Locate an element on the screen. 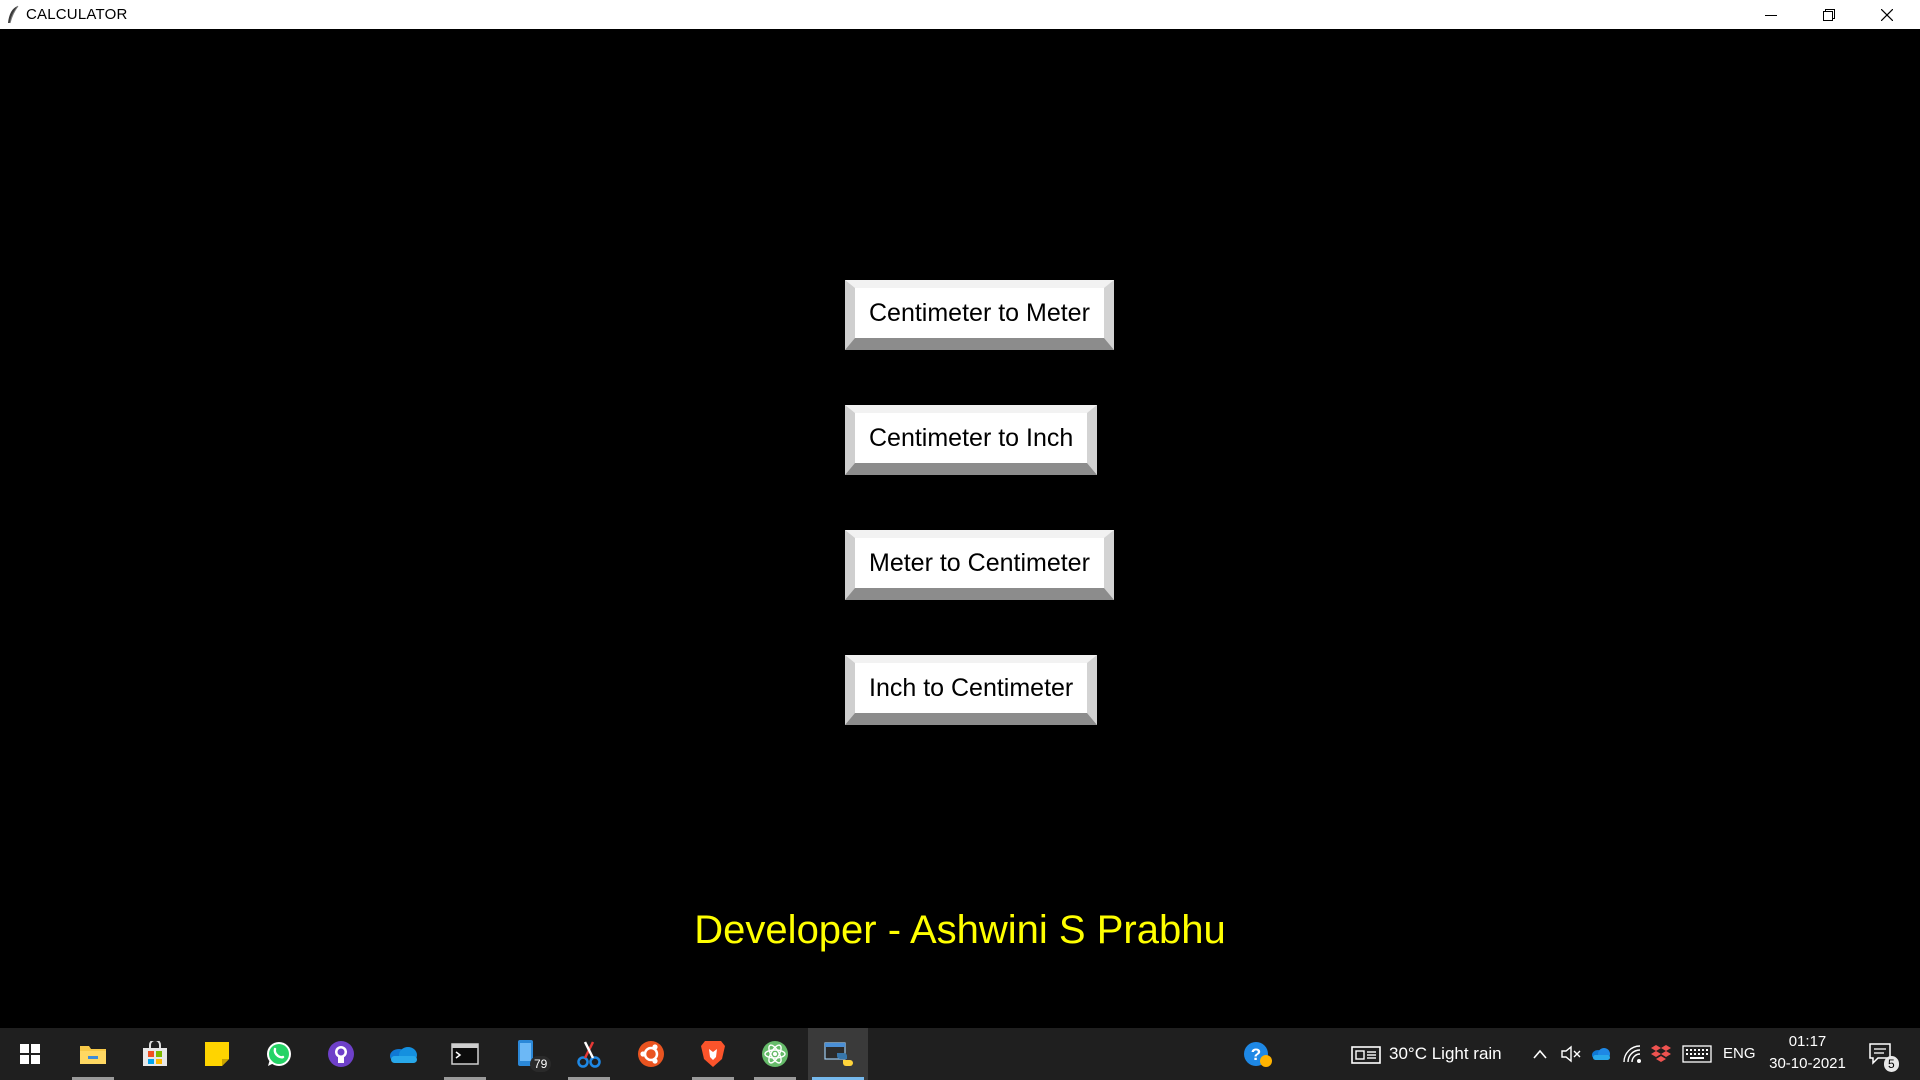  taskbar-sticky-notes is located at coordinates (217, 1054).